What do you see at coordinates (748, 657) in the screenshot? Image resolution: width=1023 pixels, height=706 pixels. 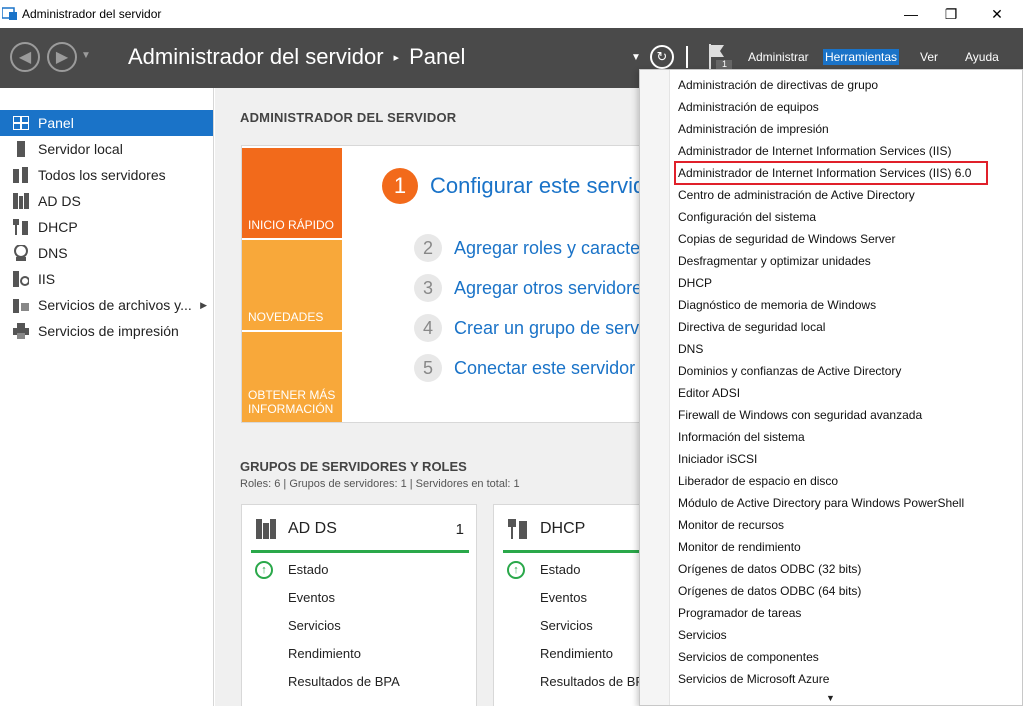 I see `menu-item-comexp: Servicios de componentes` at bounding box center [748, 657].